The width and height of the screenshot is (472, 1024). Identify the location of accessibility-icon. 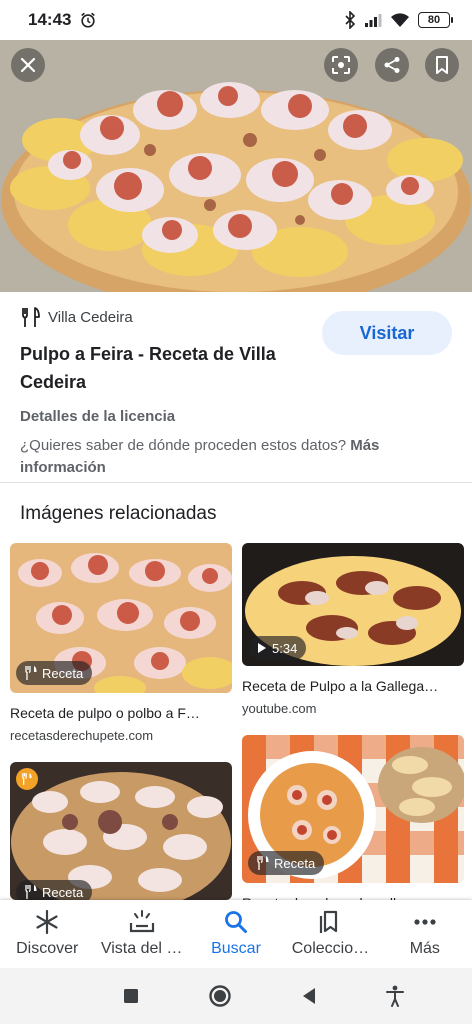
(394, 996).